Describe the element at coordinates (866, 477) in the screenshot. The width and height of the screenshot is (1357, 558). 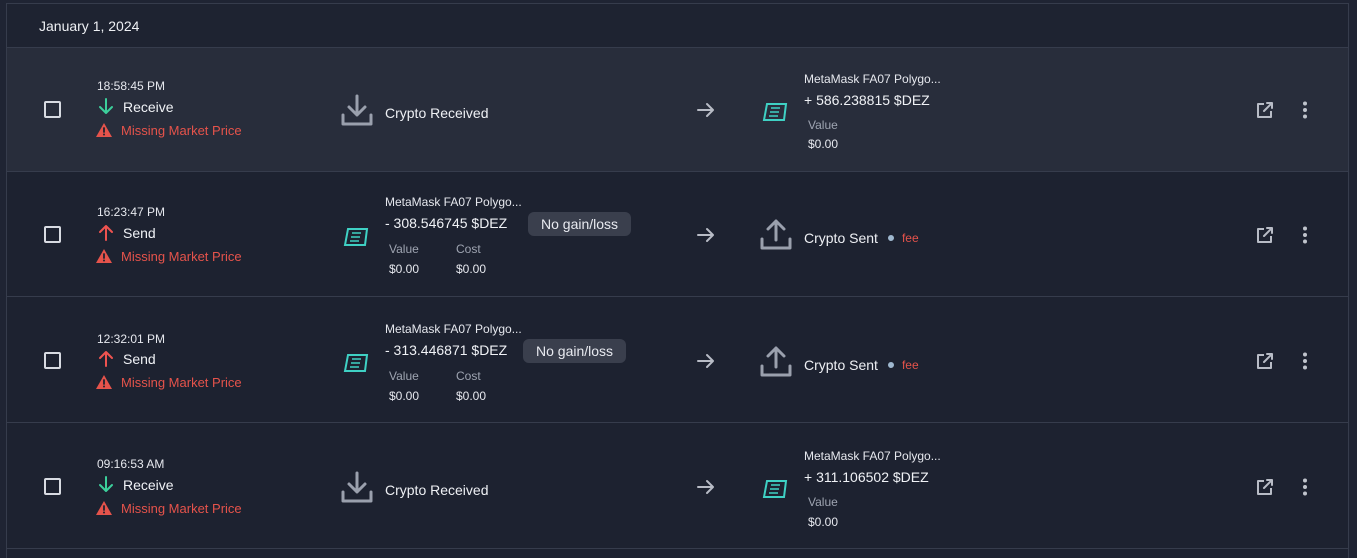
I see `transaction-amount: + 311.106502 $DEZ` at that location.